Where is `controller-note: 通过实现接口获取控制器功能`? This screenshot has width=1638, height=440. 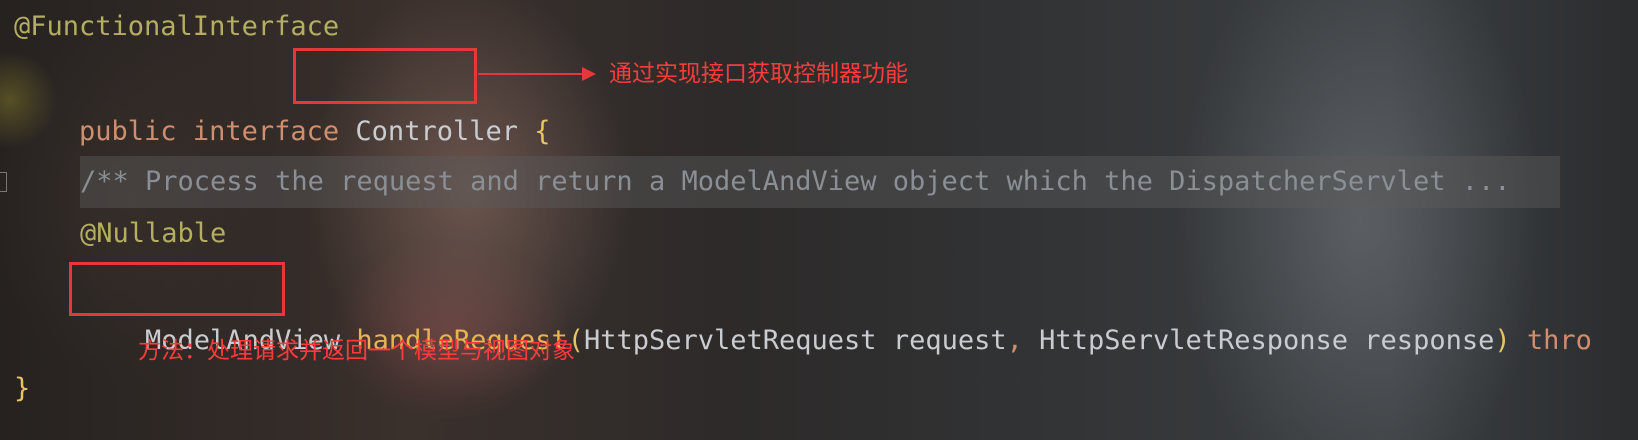 controller-note: 通过实现接口获取控制器功能 is located at coordinates (758, 74).